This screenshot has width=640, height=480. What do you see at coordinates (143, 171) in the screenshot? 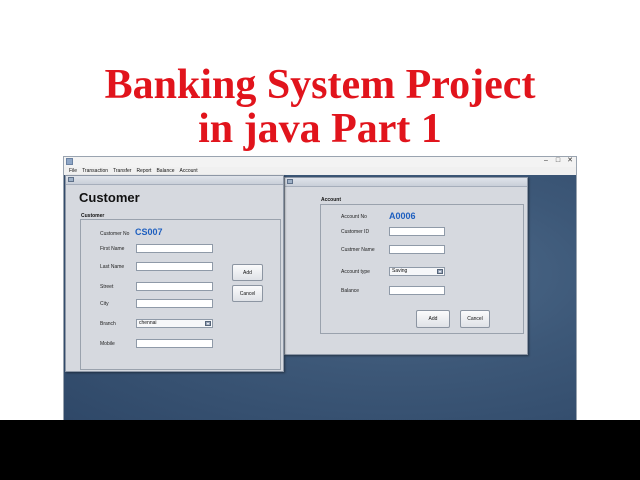
I see `menu-report: Report` at bounding box center [143, 171].